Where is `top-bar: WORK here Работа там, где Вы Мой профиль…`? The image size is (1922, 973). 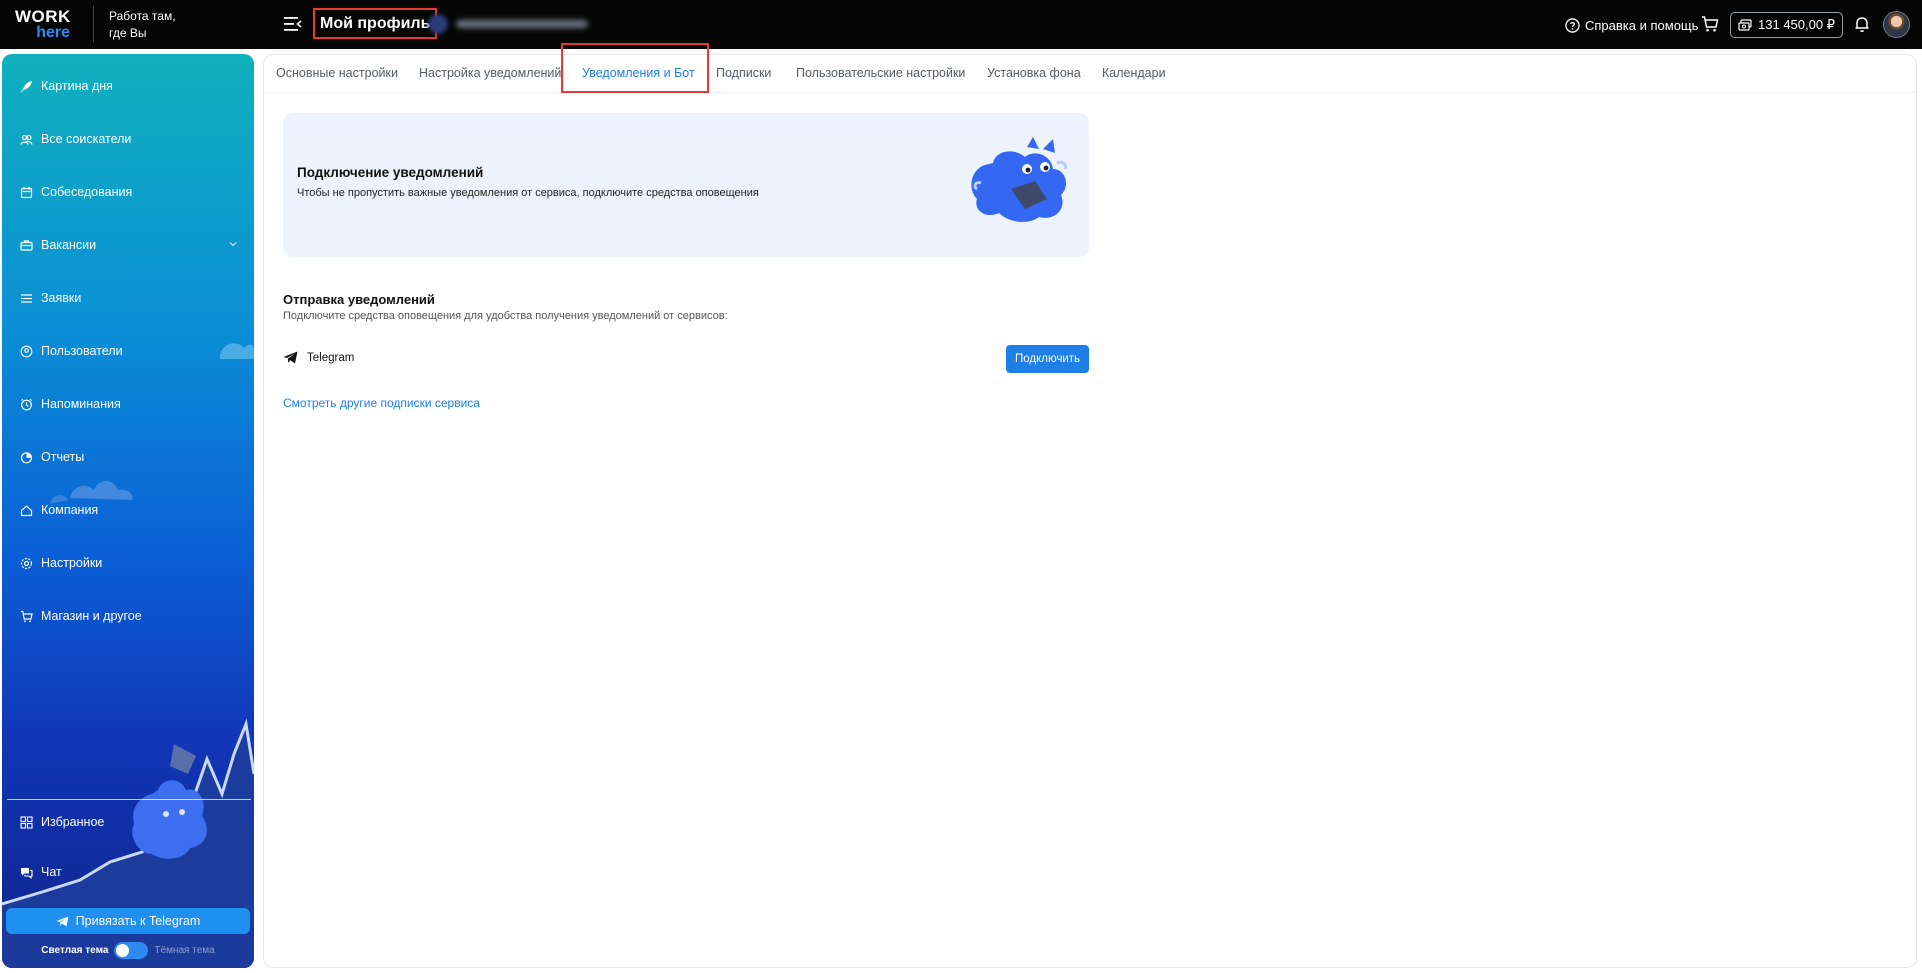 top-bar: WORK here Работа там, где Вы Мой профиль… is located at coordinates (961, 24).